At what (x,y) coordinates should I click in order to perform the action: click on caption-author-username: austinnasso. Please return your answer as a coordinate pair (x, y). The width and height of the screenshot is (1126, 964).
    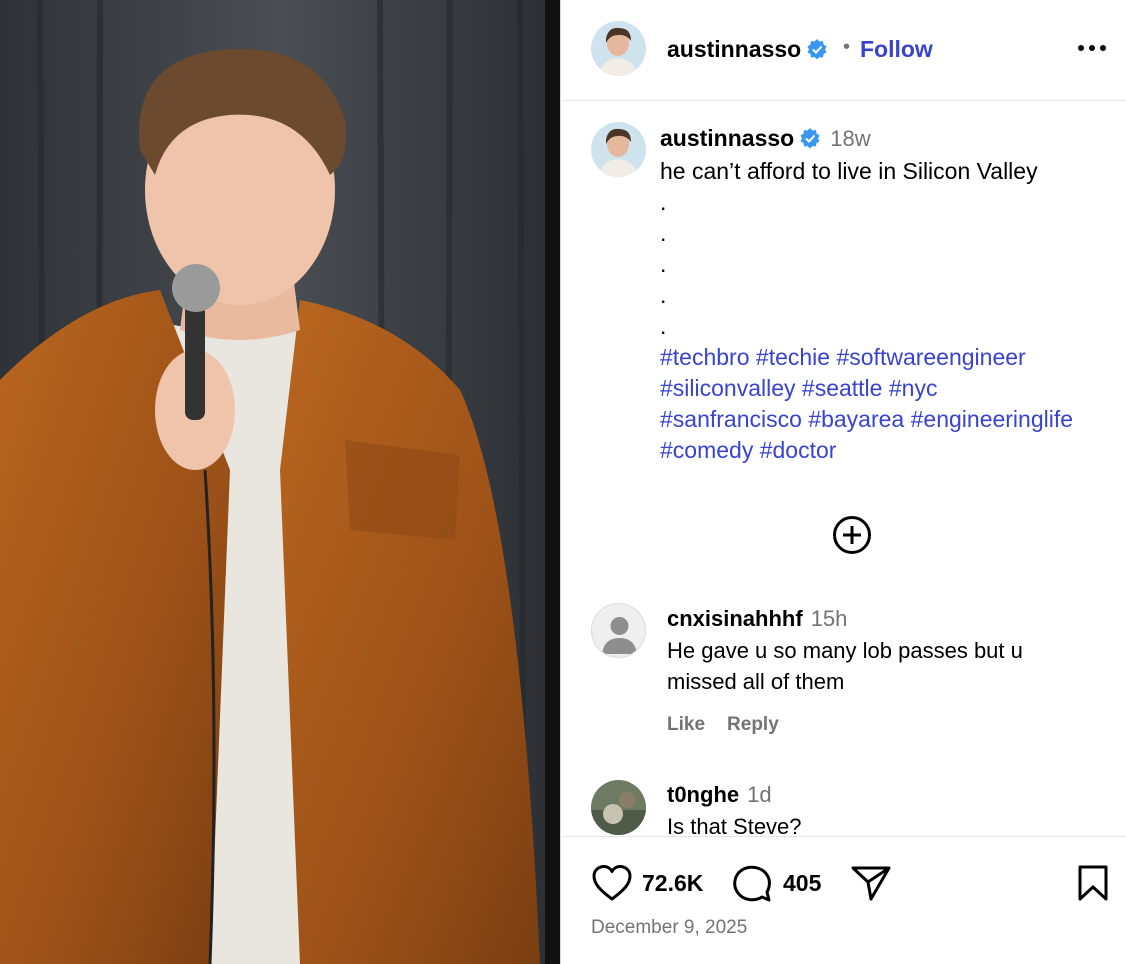
    Looking at the image, I should click on (727, 138).